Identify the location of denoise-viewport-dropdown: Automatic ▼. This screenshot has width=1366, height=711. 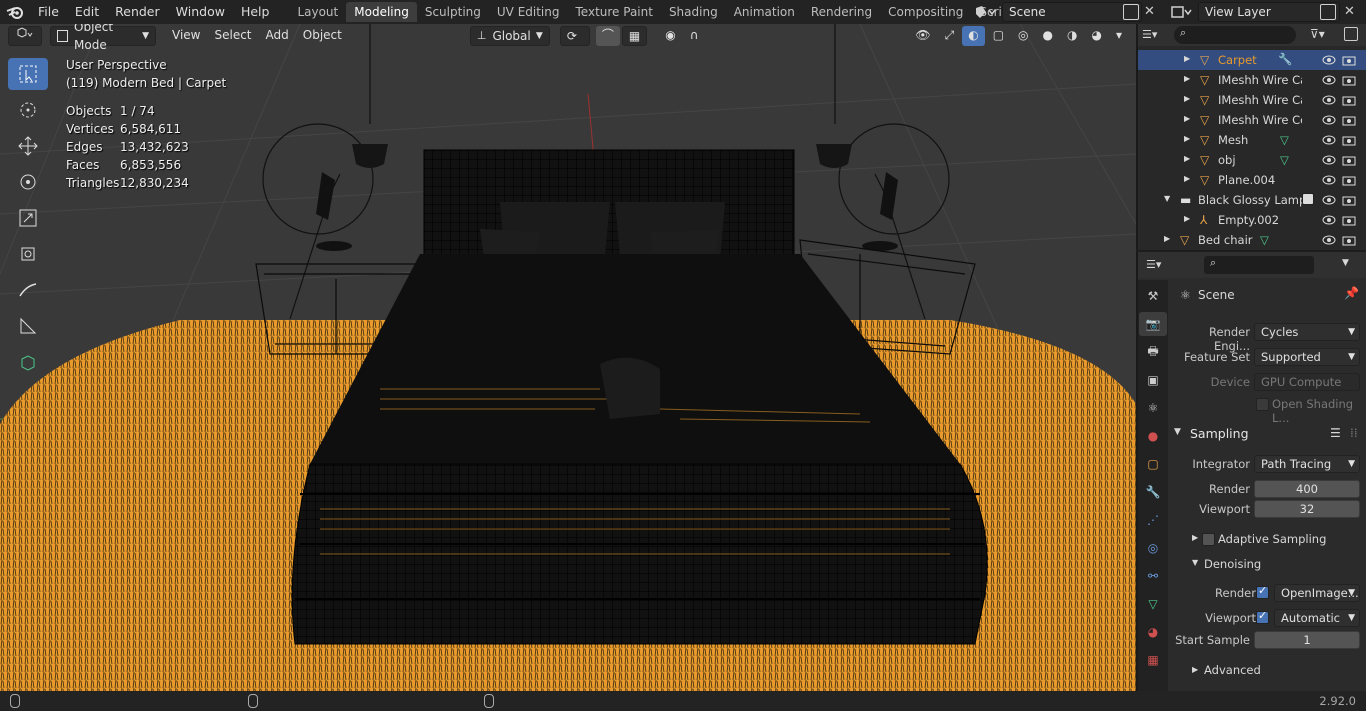
(1317, 618).